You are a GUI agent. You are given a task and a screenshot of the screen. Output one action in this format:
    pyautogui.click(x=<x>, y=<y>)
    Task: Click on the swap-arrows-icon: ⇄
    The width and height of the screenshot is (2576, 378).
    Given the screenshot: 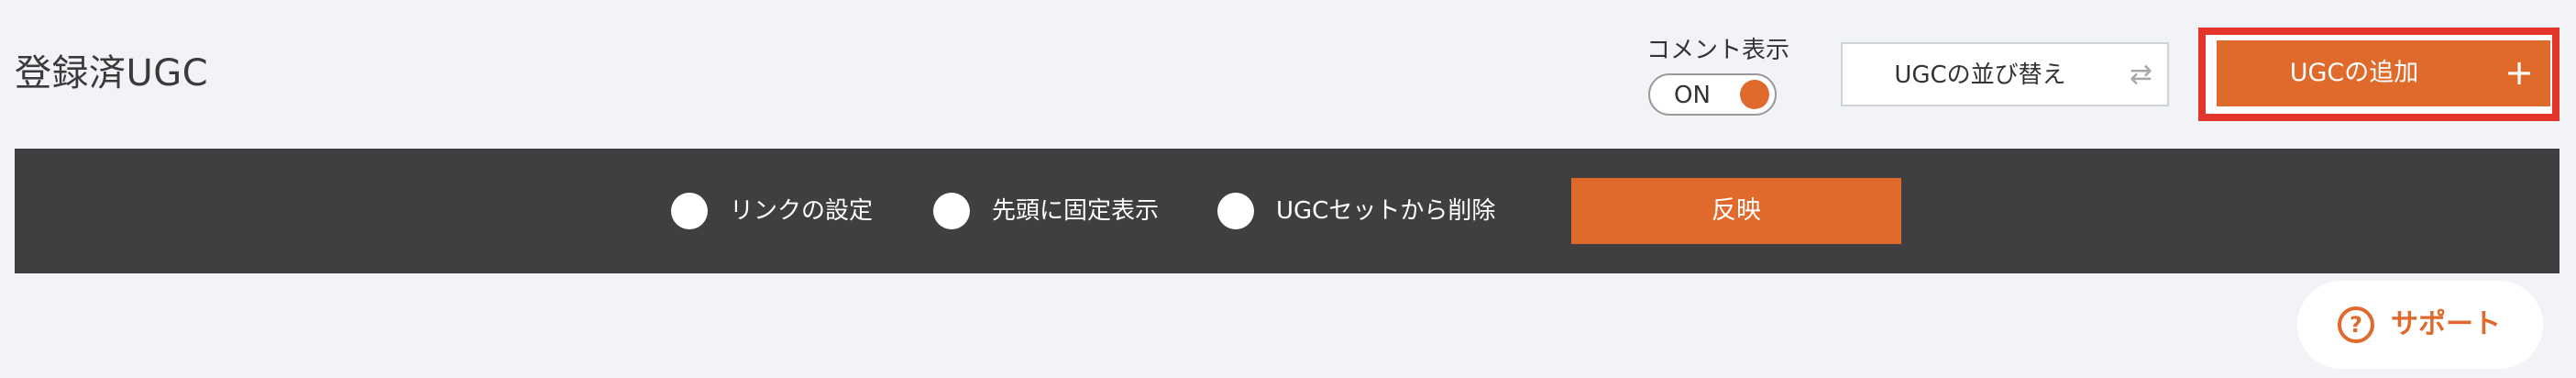 What is the action you would take?
    pyautogui.click(x=2140, y=75)
    